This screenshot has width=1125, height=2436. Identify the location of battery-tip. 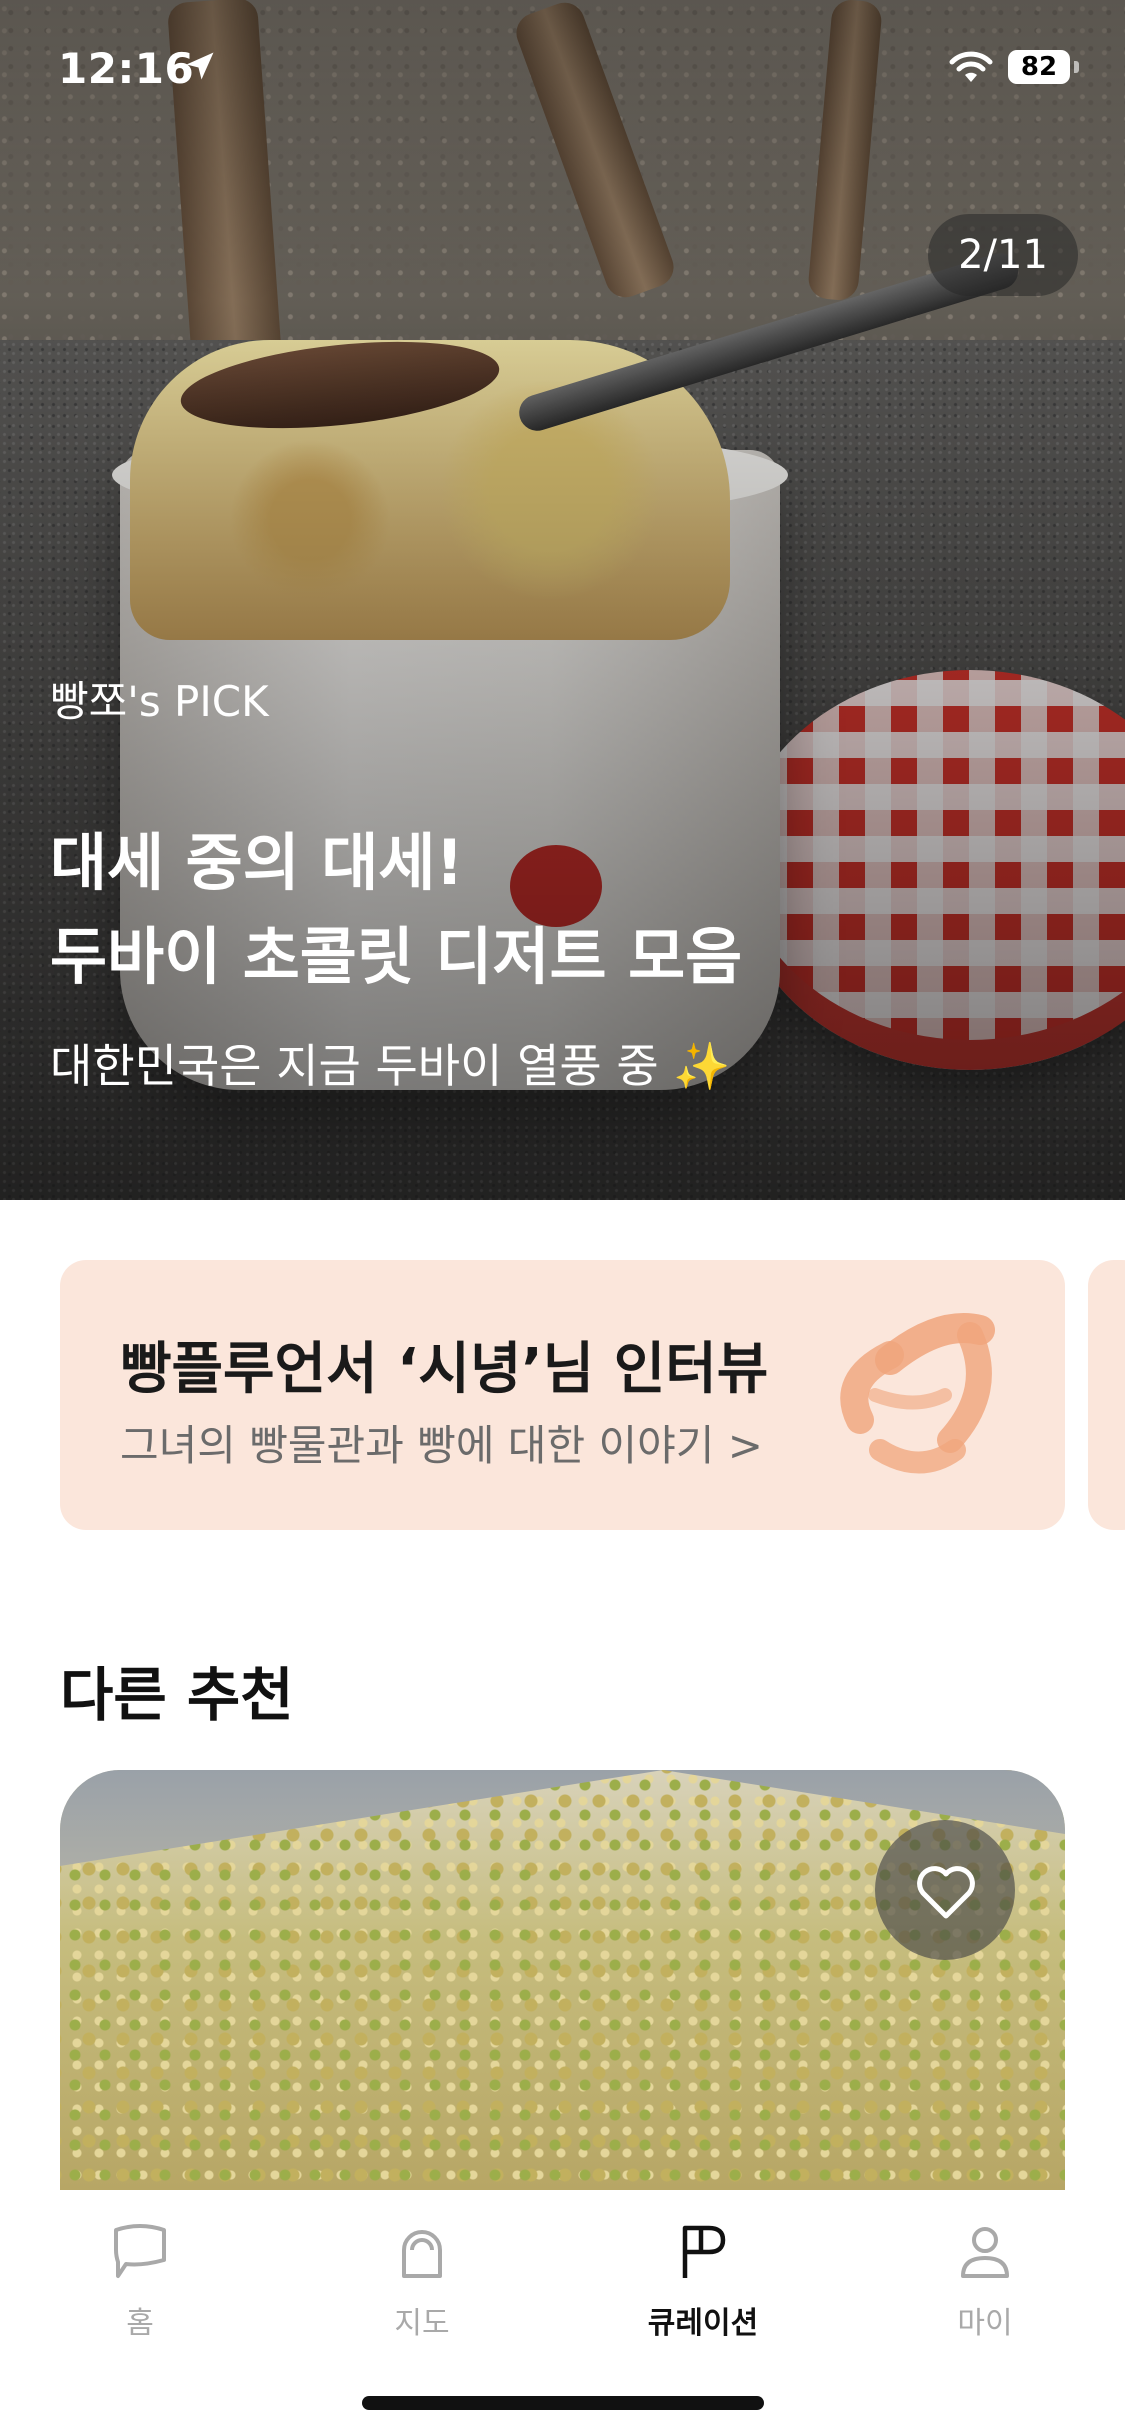
(1076, 67).